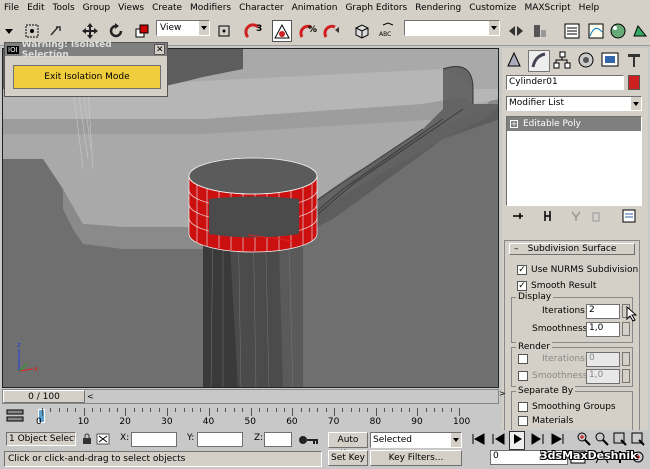 The width and height of the screenshot is (650, 469). I want to click on modify-tab-icon, so click(539, 61).